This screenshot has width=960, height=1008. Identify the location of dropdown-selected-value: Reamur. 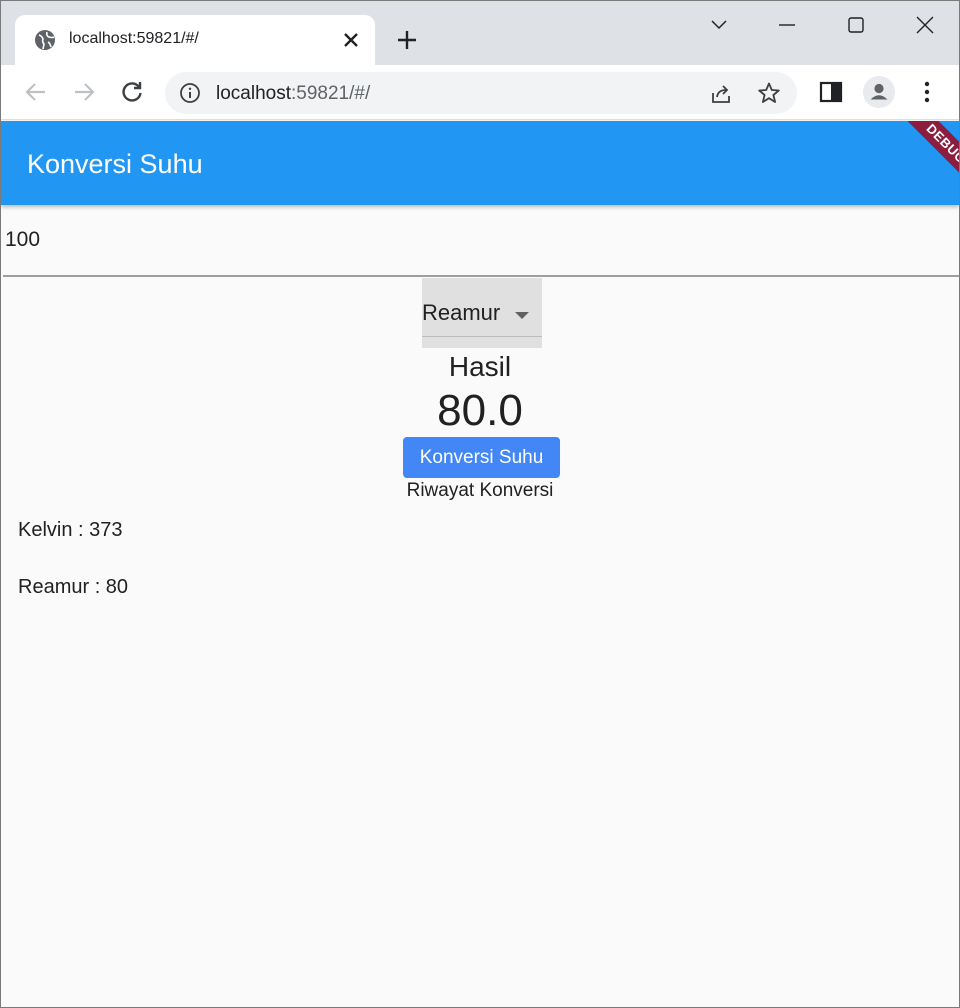
(461, 312).